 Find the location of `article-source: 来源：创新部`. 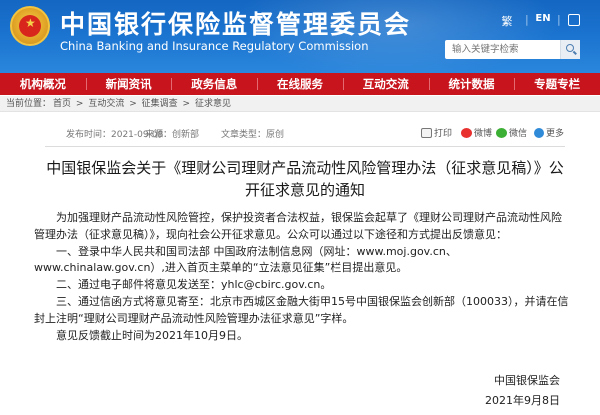

article-source: 来源：创新部 is located at coordinates (172, 135).